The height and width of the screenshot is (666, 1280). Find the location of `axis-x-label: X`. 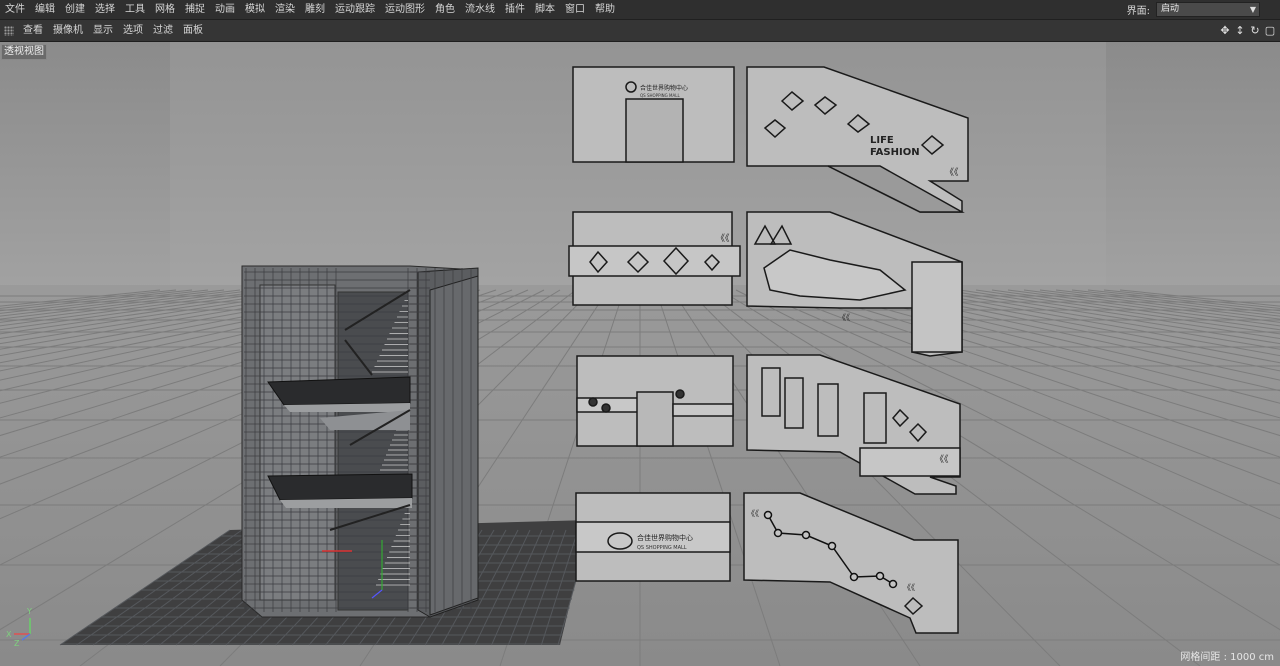

axis-x-label: X is located at coordinates (9, 634).